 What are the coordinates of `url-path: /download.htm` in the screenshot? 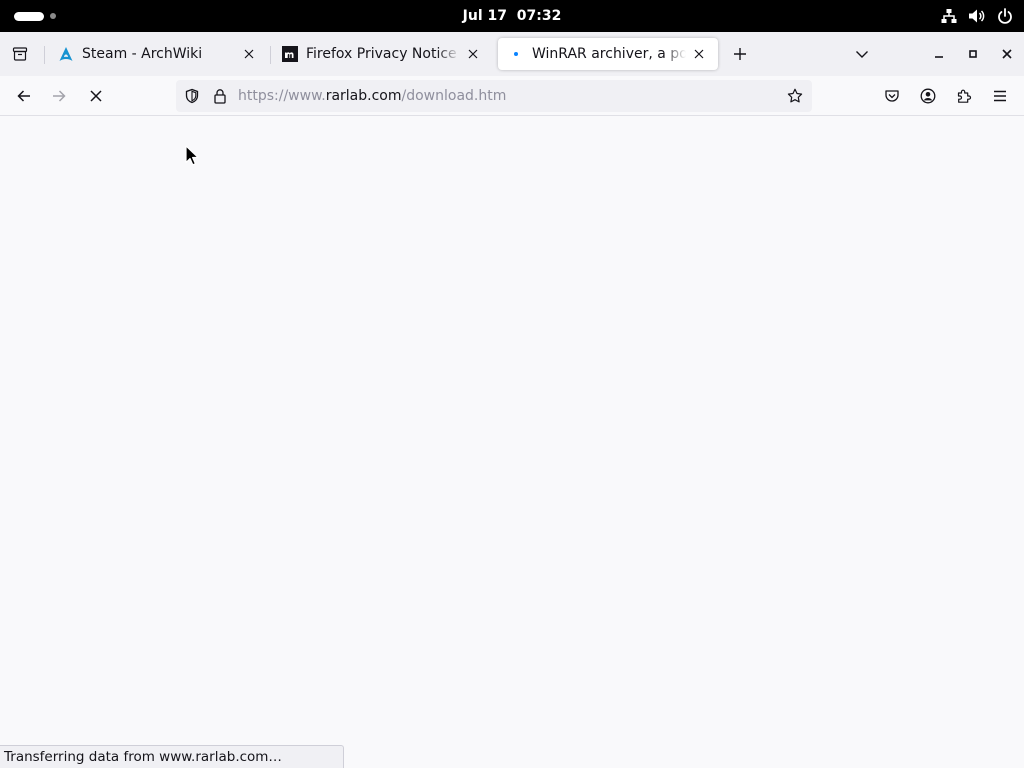 It's located at (454, 96).